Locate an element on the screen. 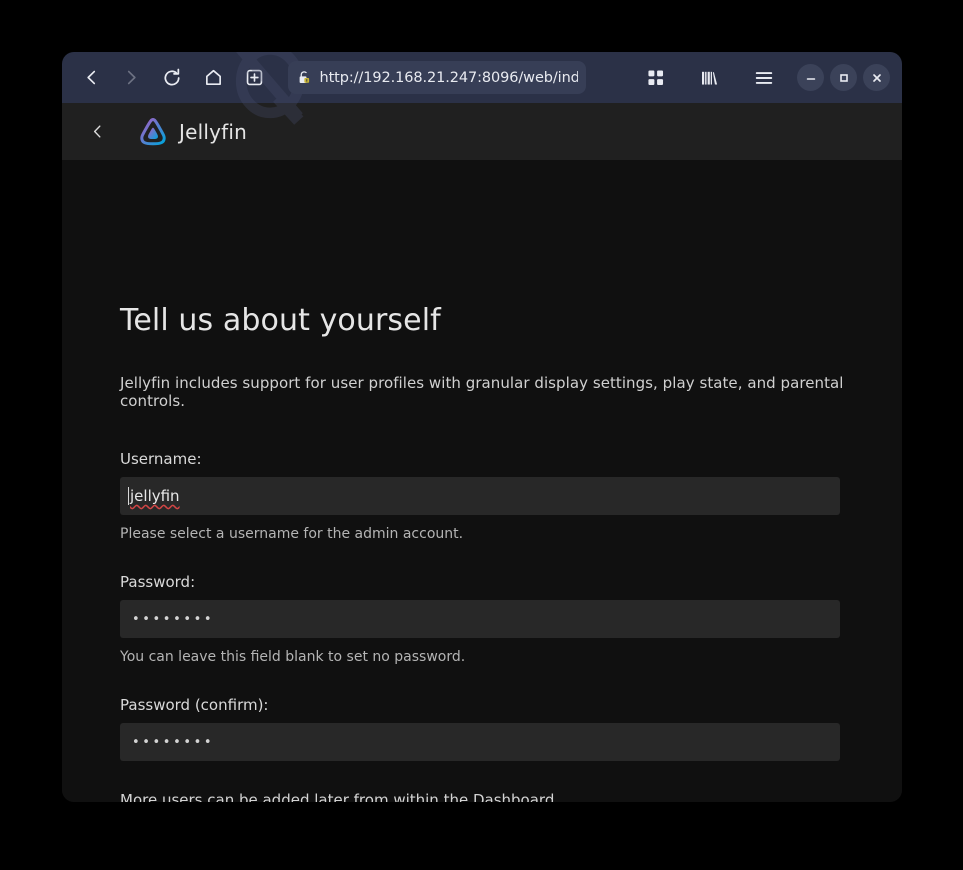 The width and height of the screenshot is (963, 870). maximize-icon is located at coordinates (843, 77).